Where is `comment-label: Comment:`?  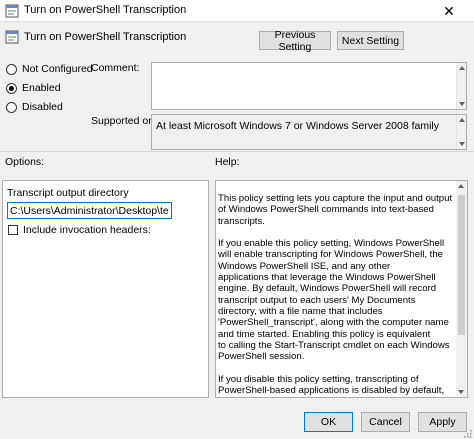 comment-label: Comment: is located at coordinates (115, 68).